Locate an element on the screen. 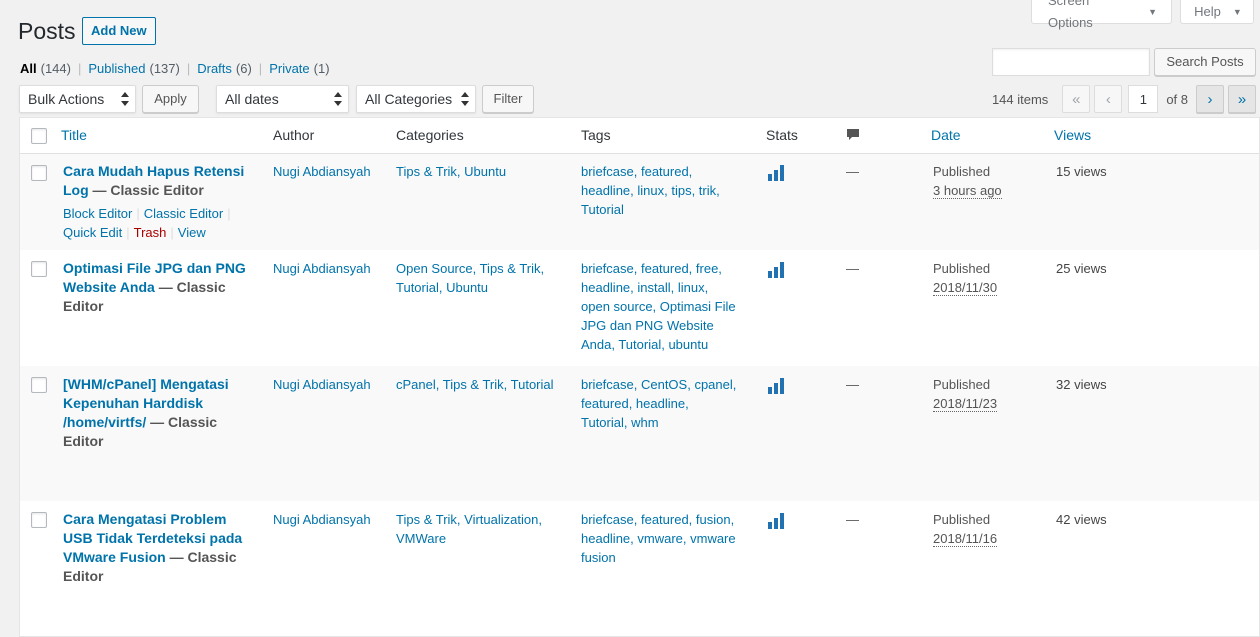  add-new-button: Add New is located at coordinates (119, 31).